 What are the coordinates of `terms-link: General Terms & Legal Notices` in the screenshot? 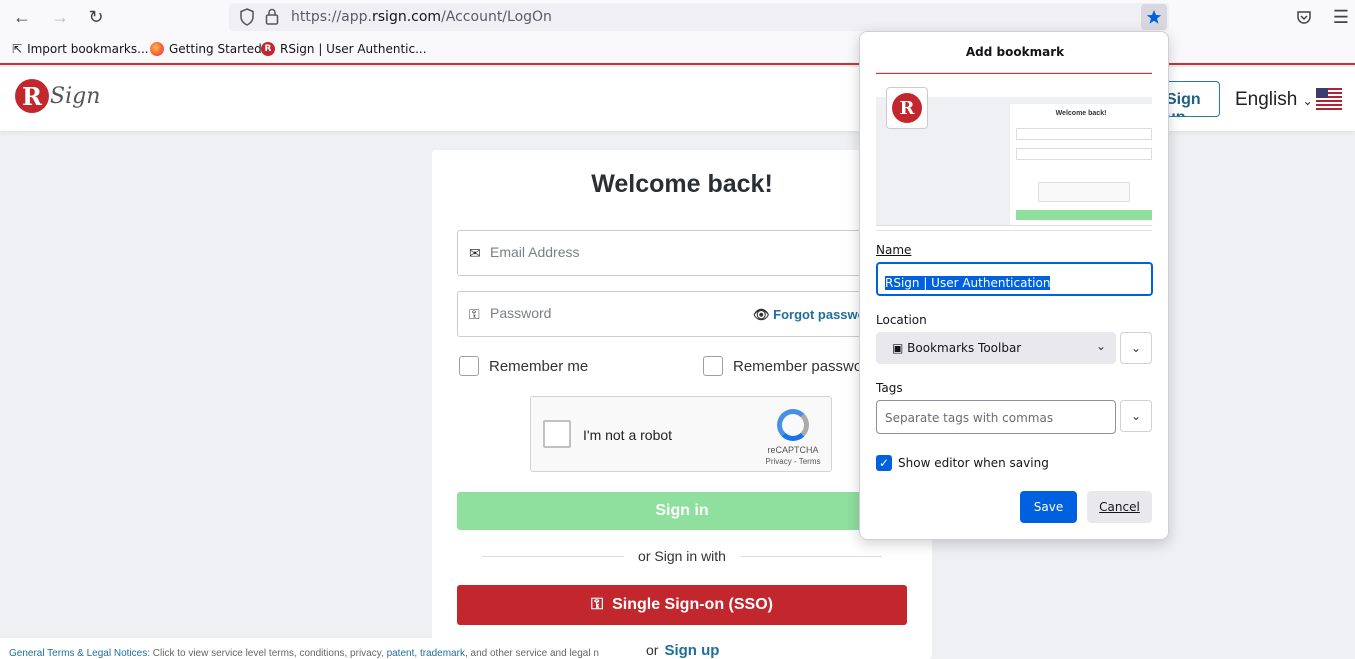 It's located at (78, 653).